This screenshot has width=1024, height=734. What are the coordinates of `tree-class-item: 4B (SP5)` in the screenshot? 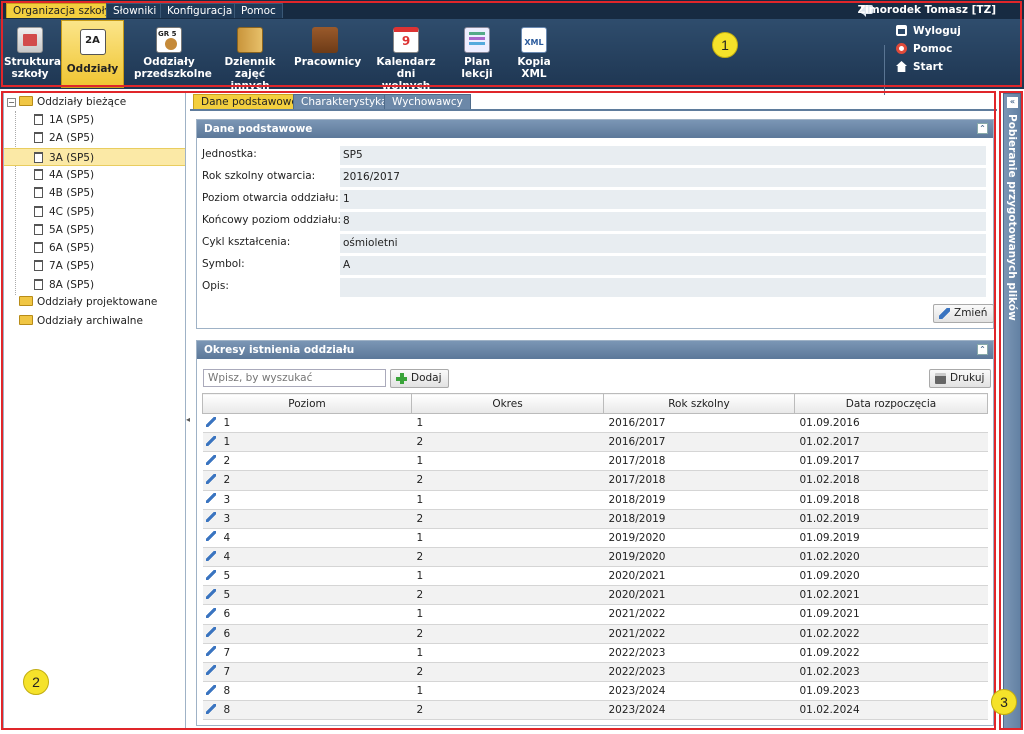 It's located at (94, 193).